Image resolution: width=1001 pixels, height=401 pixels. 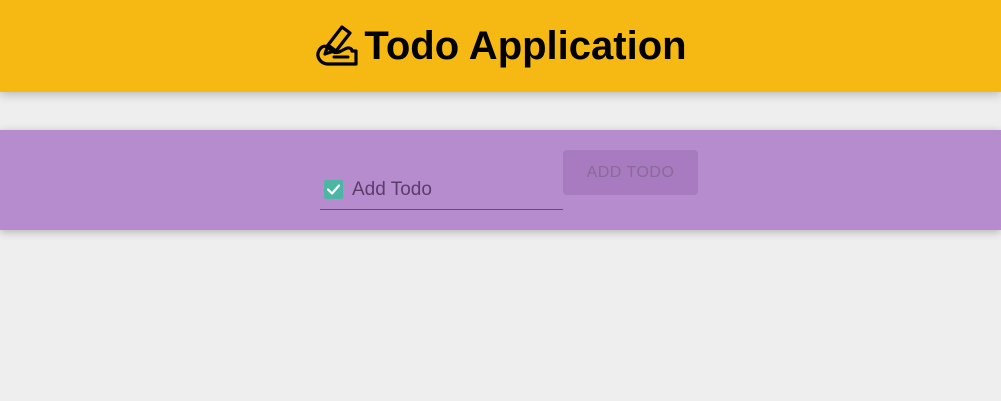 What do you see at coordinates (337, 46) in the screenshot?
I see `writing-hand-icon` at bounding box center [337, 46].